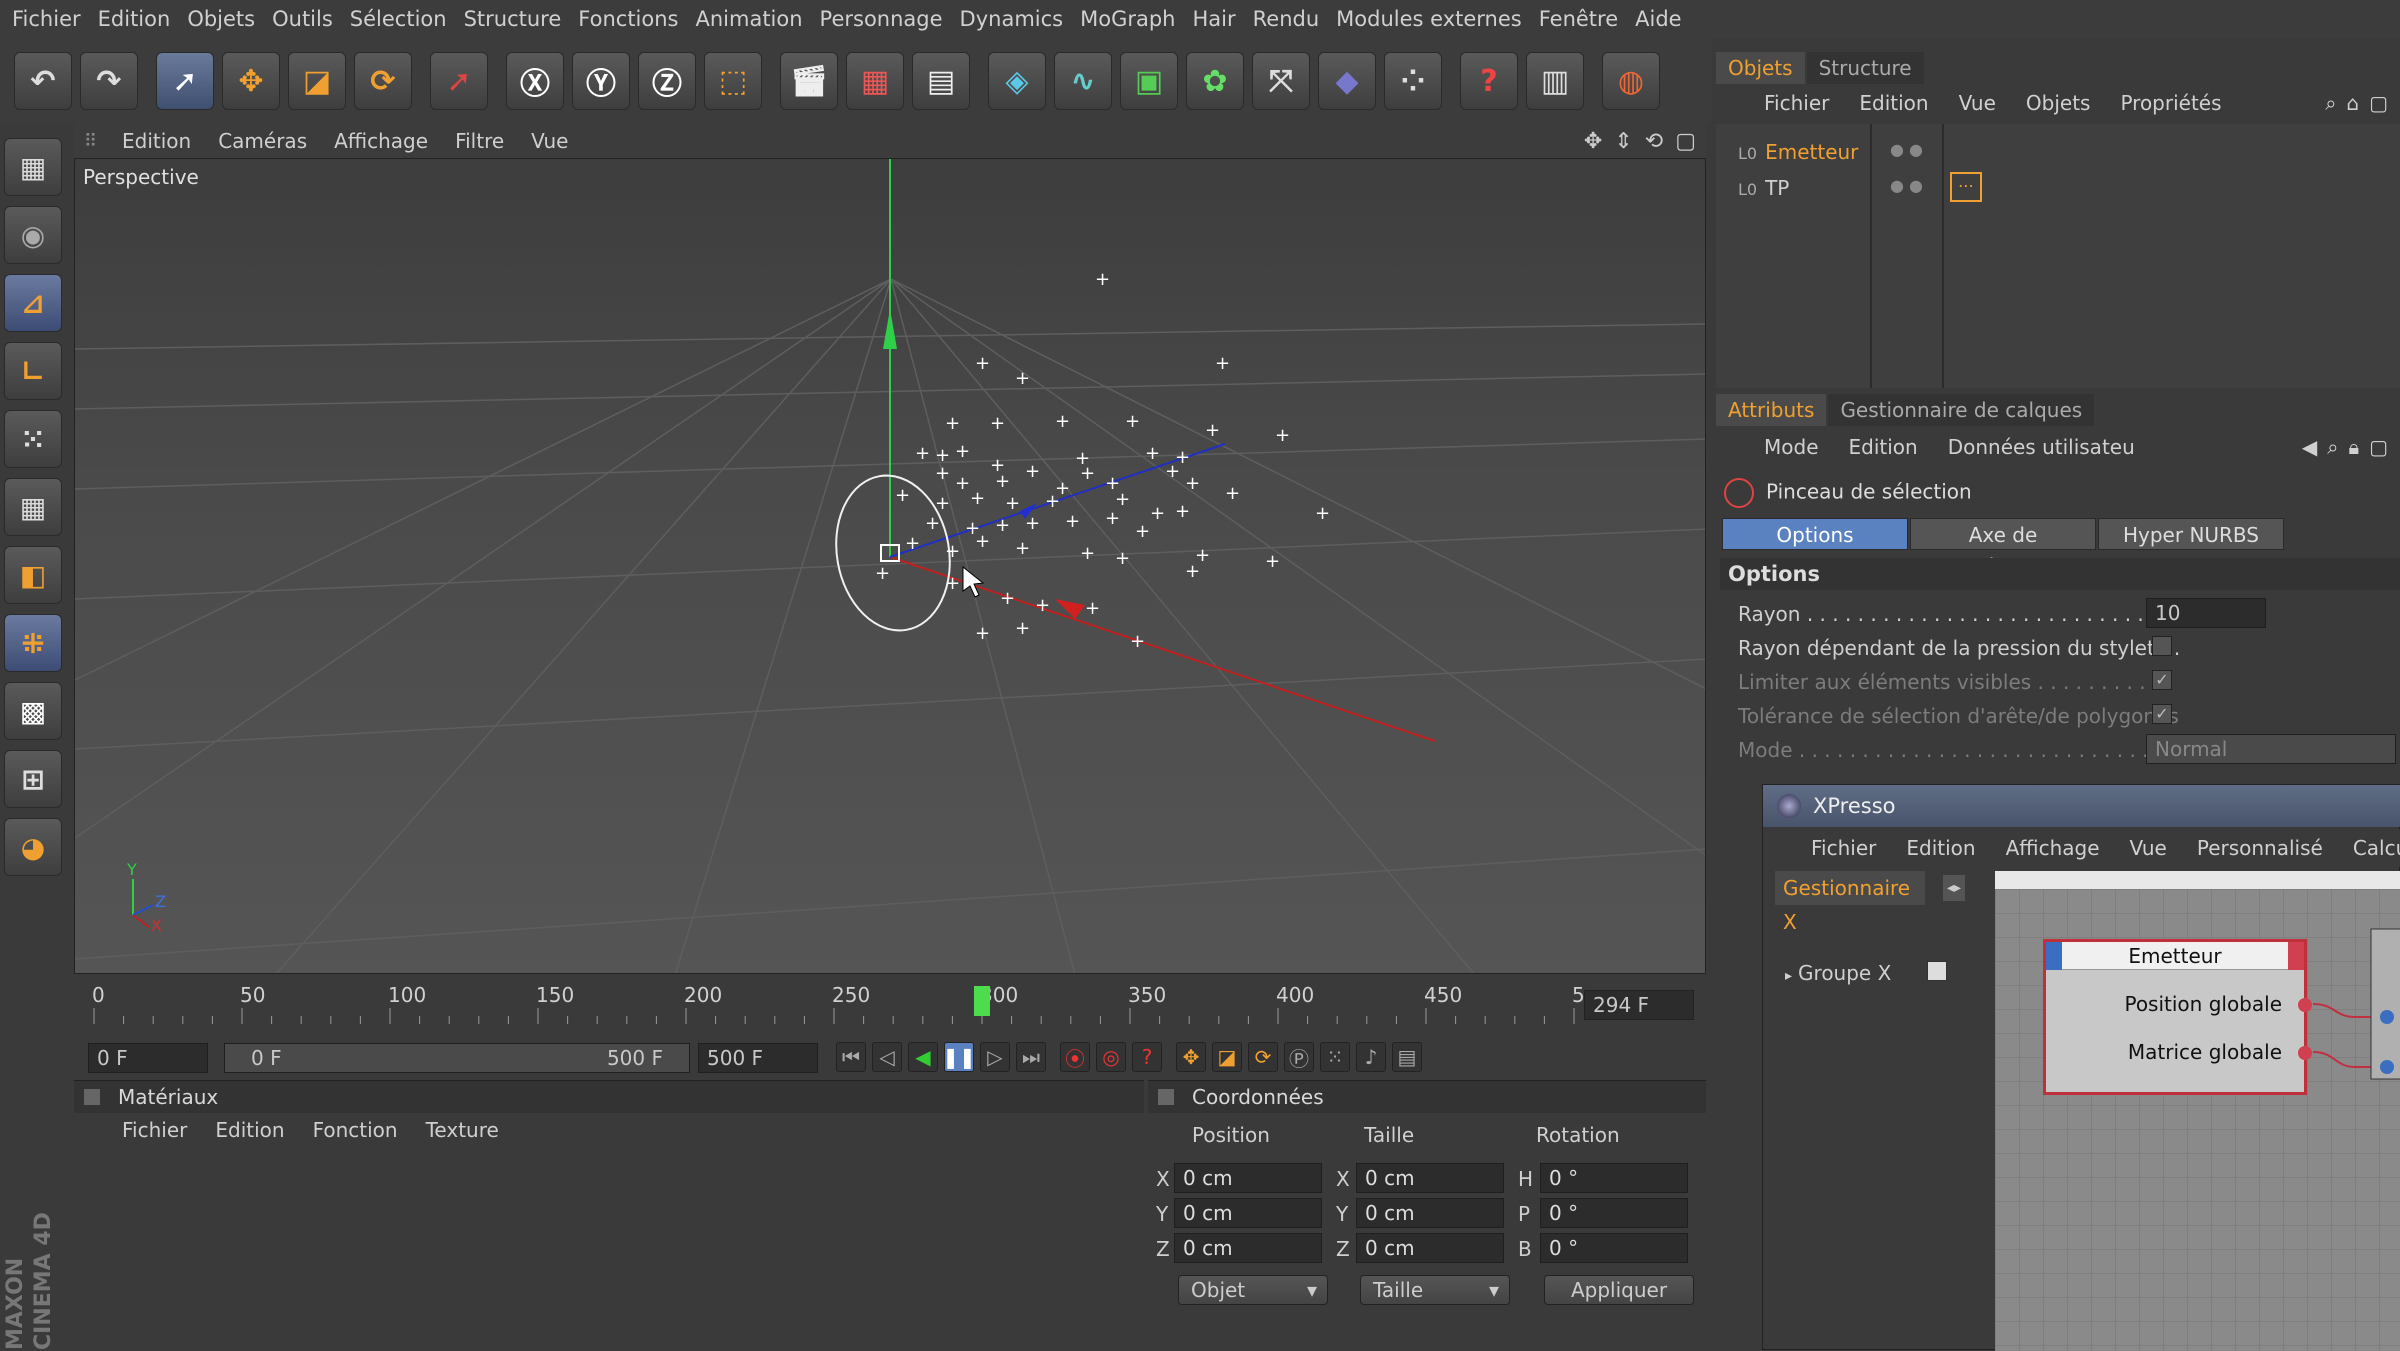 The width and height of the screenshot is (2400, 1351). I want to click on polygons-mode-button: ◧, so click(33, 575).